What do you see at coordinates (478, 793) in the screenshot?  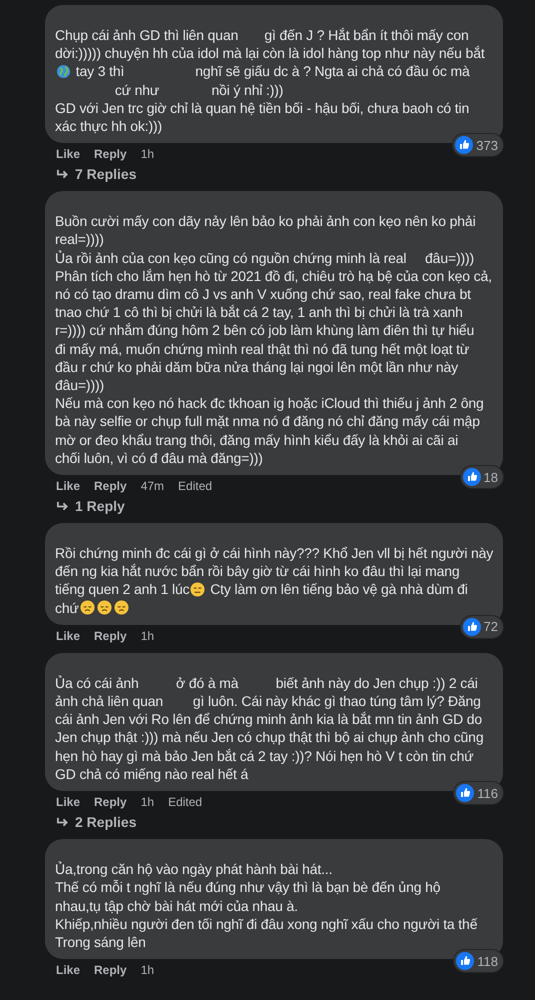 I see `reaction-count: 116` at bounding box center [478, 793].